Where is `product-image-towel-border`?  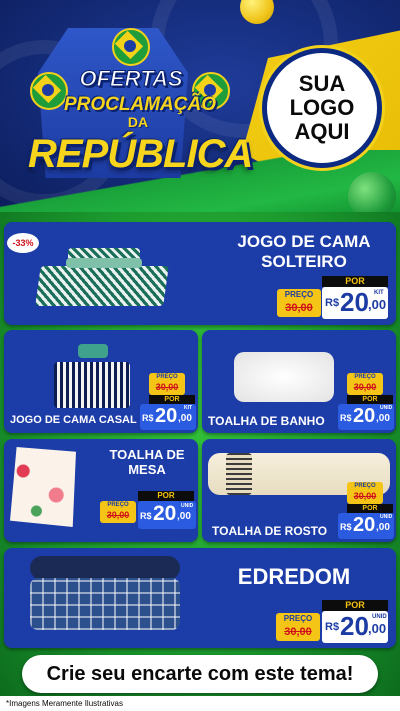
product-image-towel-border is located at coordinates (239, 474).